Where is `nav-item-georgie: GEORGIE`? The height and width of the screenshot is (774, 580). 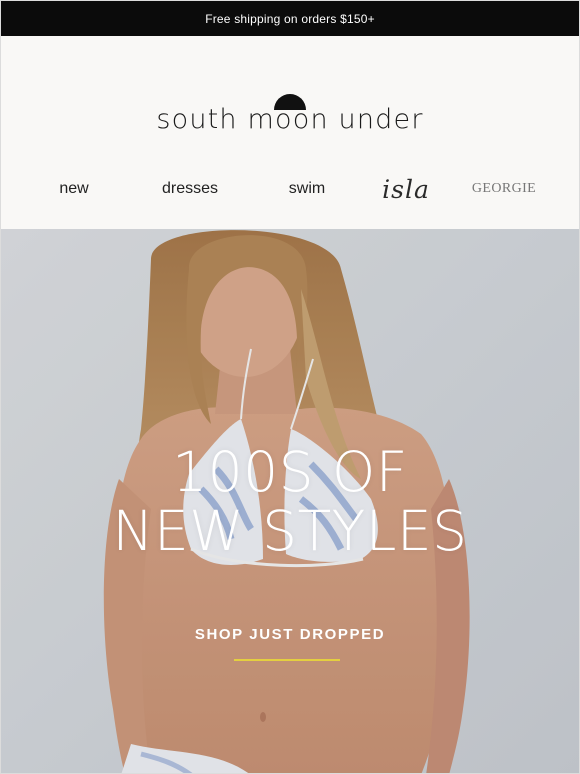
nav-item-georgie: GEORGIE is located at coordinates (504, 189).